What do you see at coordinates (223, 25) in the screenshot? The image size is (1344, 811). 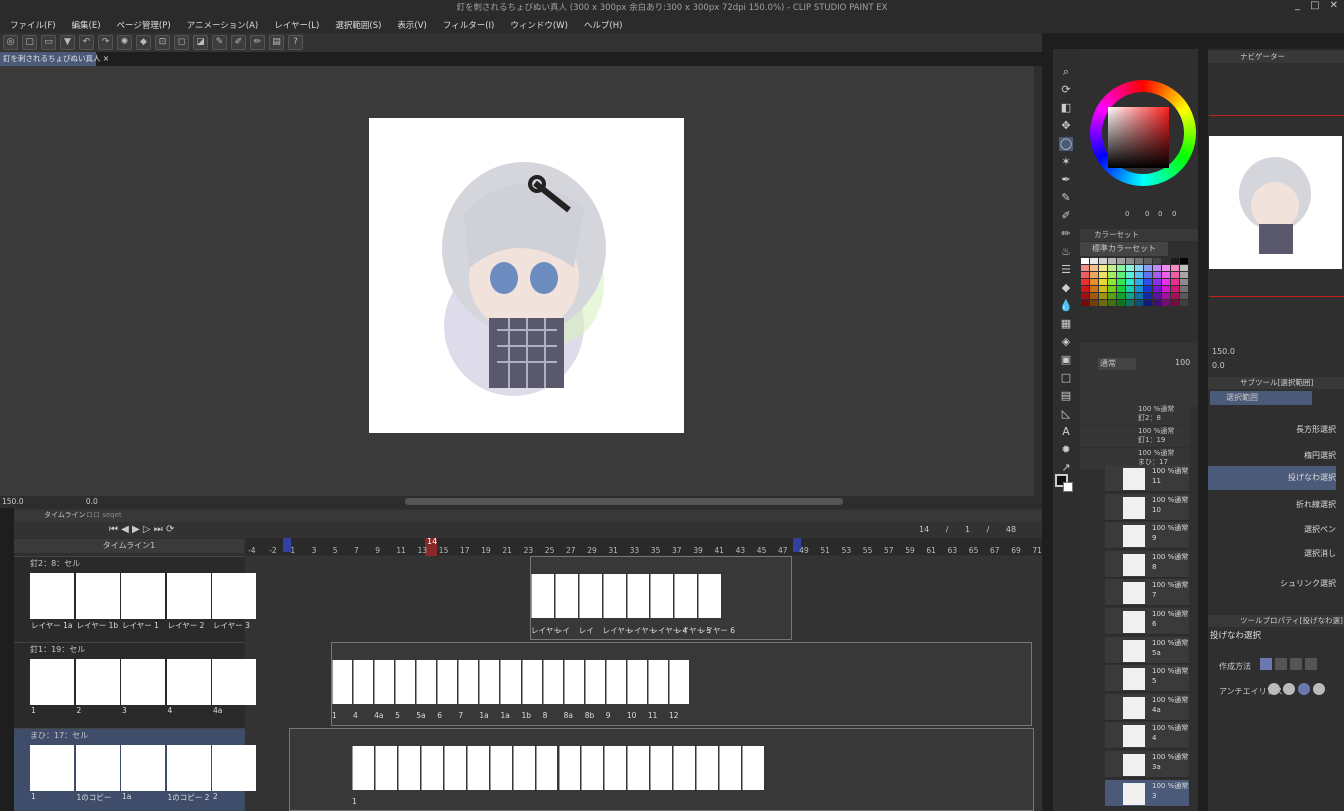 I see `menu-animation: アニメーション(A)` at bounding box center [223, 25].